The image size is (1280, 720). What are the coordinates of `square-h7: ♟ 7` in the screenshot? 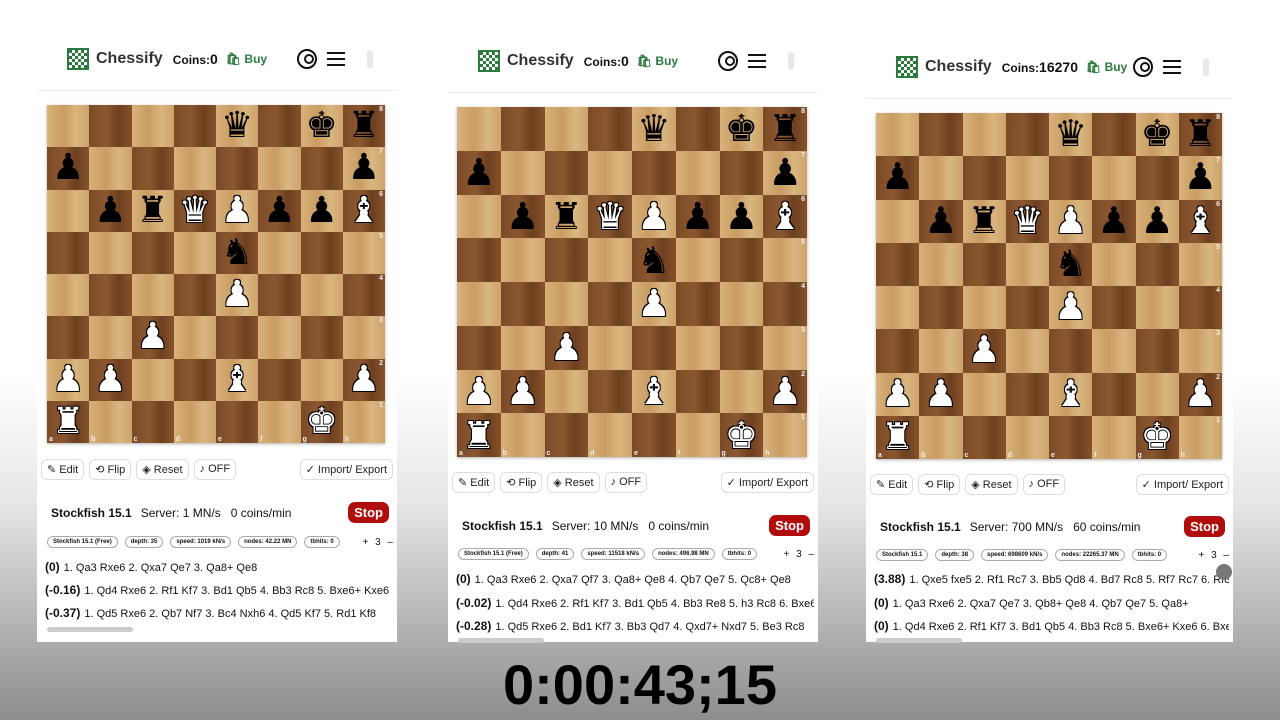 It's located at (1200, 178).